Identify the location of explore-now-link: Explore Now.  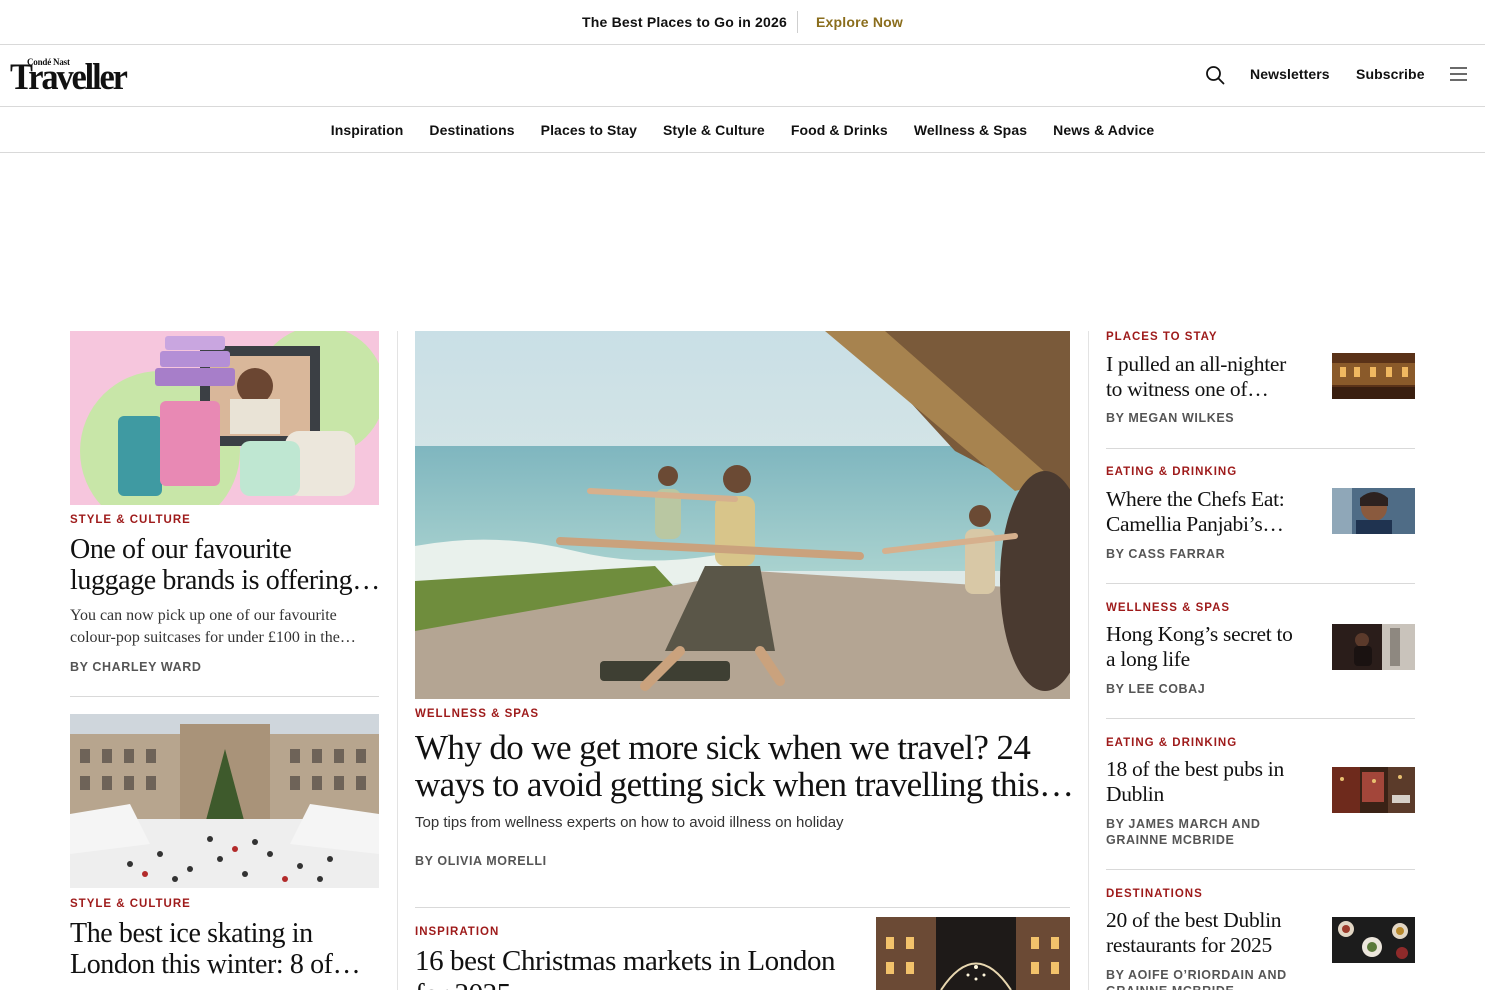
(859, 22).